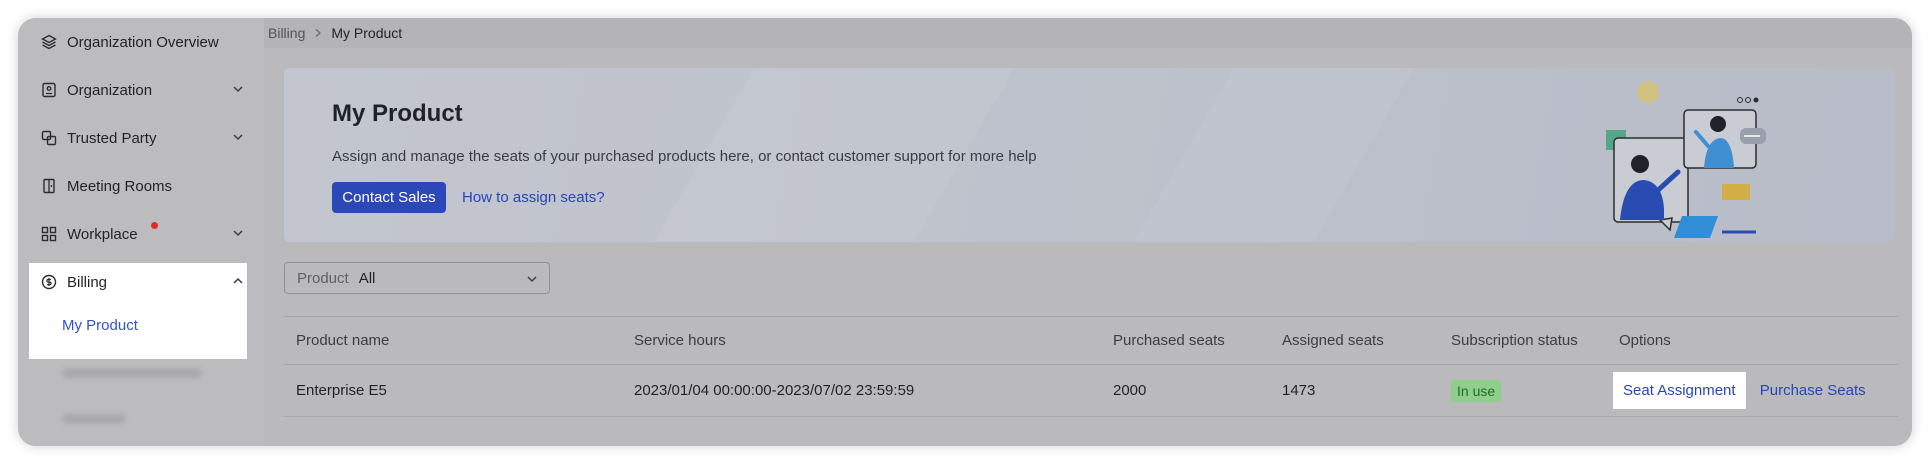  I want to click on options-cell: Seat Assignment Purchase Seats, so click(1752, 391).